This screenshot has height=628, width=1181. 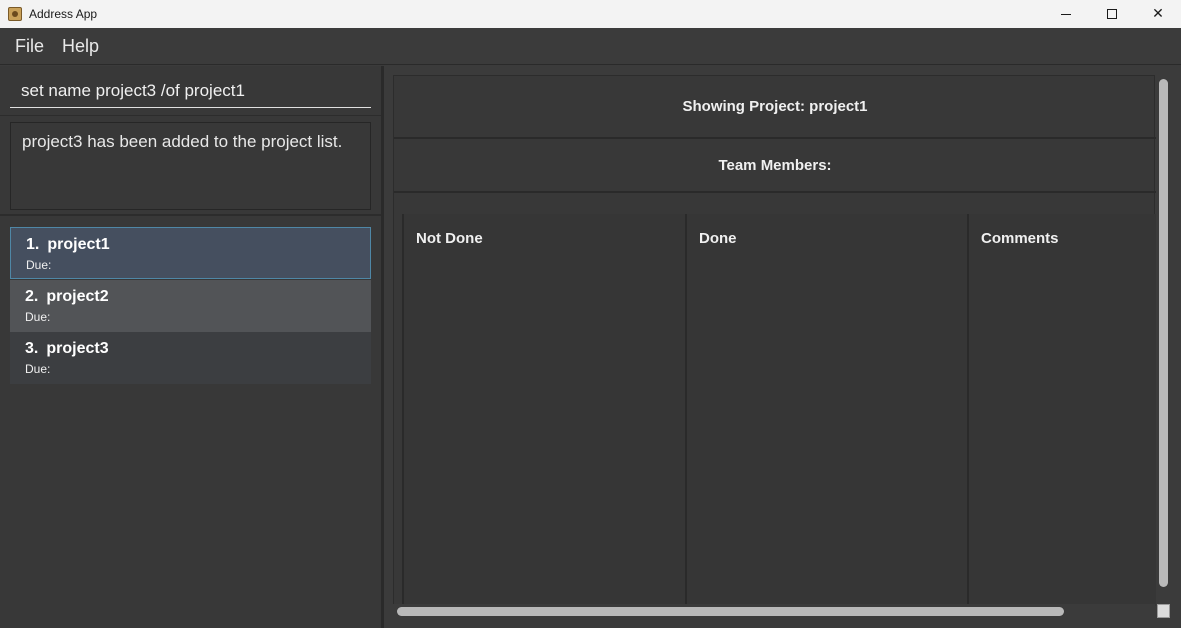 What do you see at coordinates (77, 296) in the screenshot?
I see `project-name: project2` at bounding box center [77, 296].